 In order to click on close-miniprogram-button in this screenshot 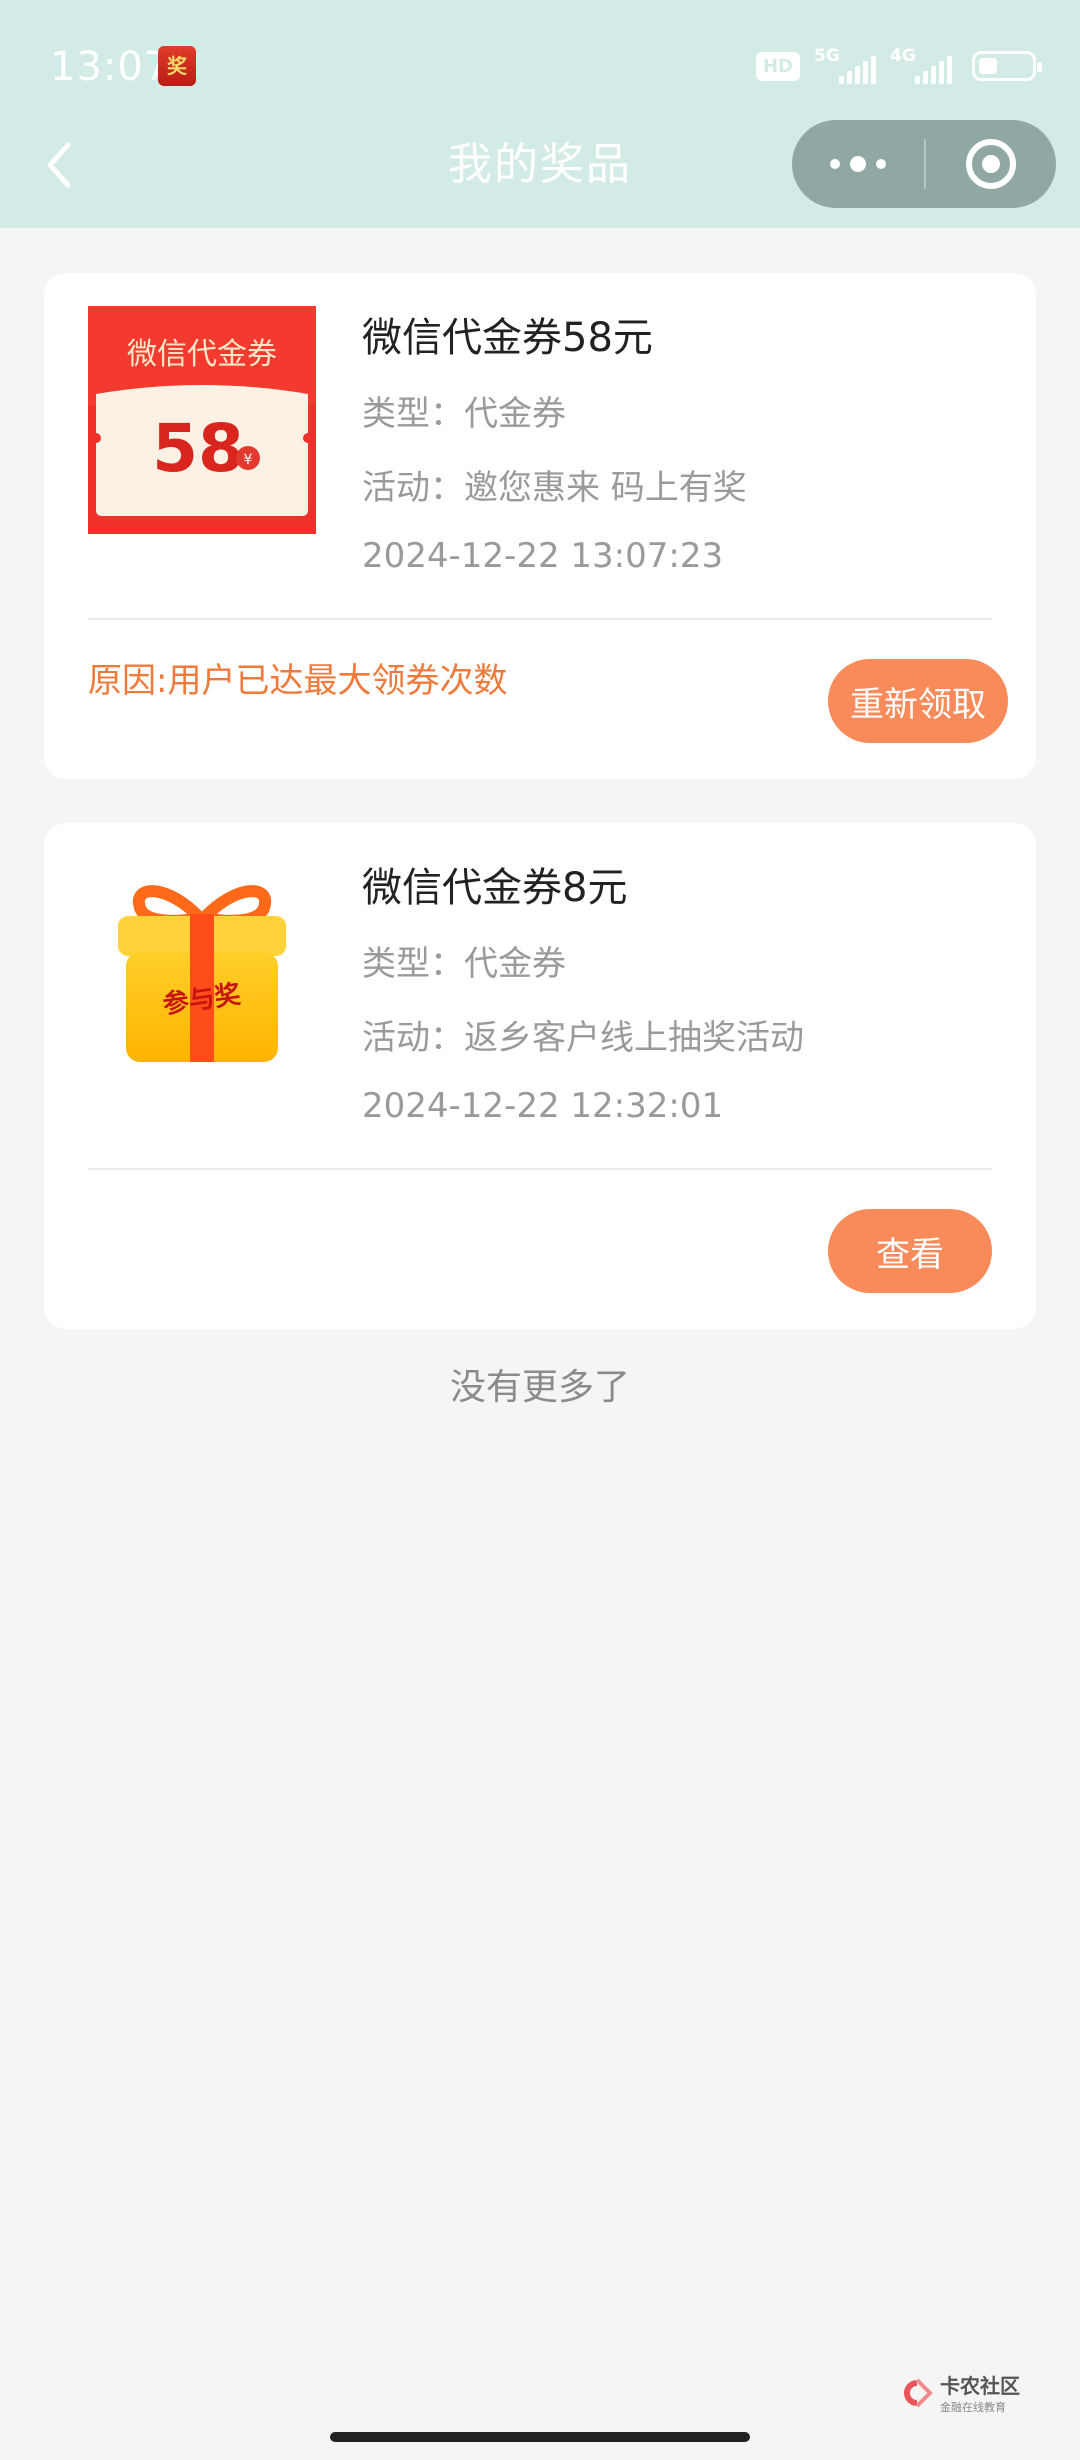, I will do `click(991, 164)`.